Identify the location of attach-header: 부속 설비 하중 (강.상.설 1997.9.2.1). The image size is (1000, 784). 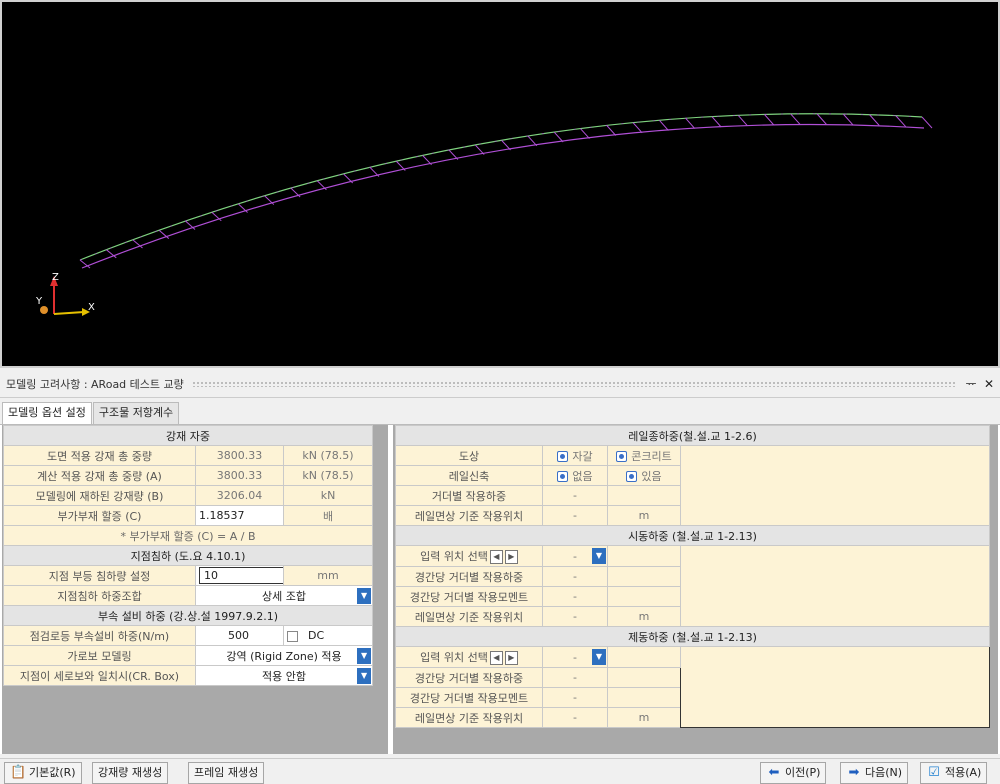
(188, 615).